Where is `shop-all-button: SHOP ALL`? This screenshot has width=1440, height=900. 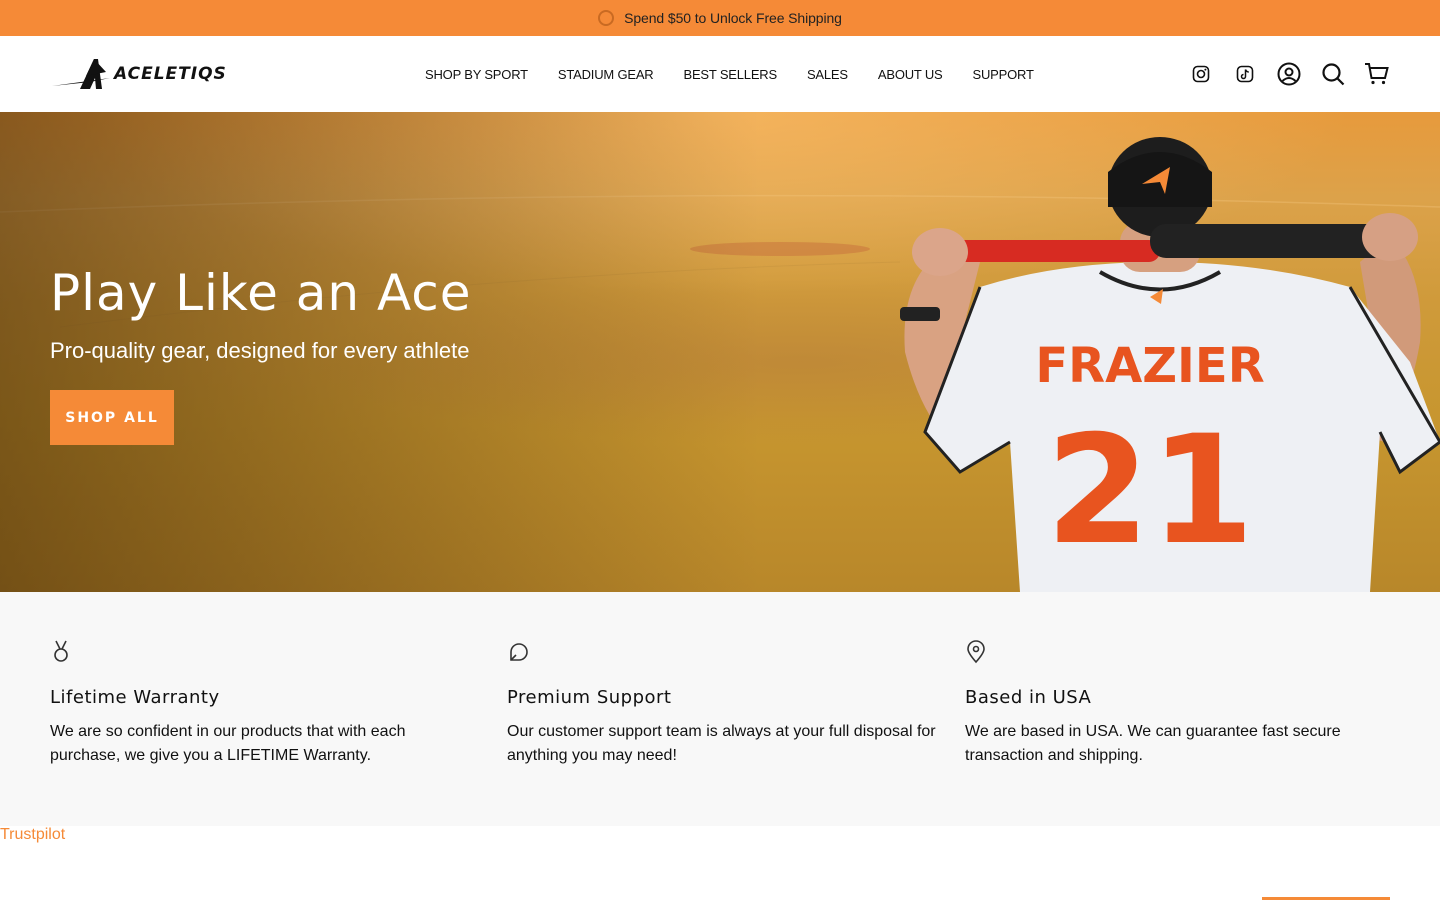
shop-all-button: SHOP ALL is located at coordinates (112, 417).